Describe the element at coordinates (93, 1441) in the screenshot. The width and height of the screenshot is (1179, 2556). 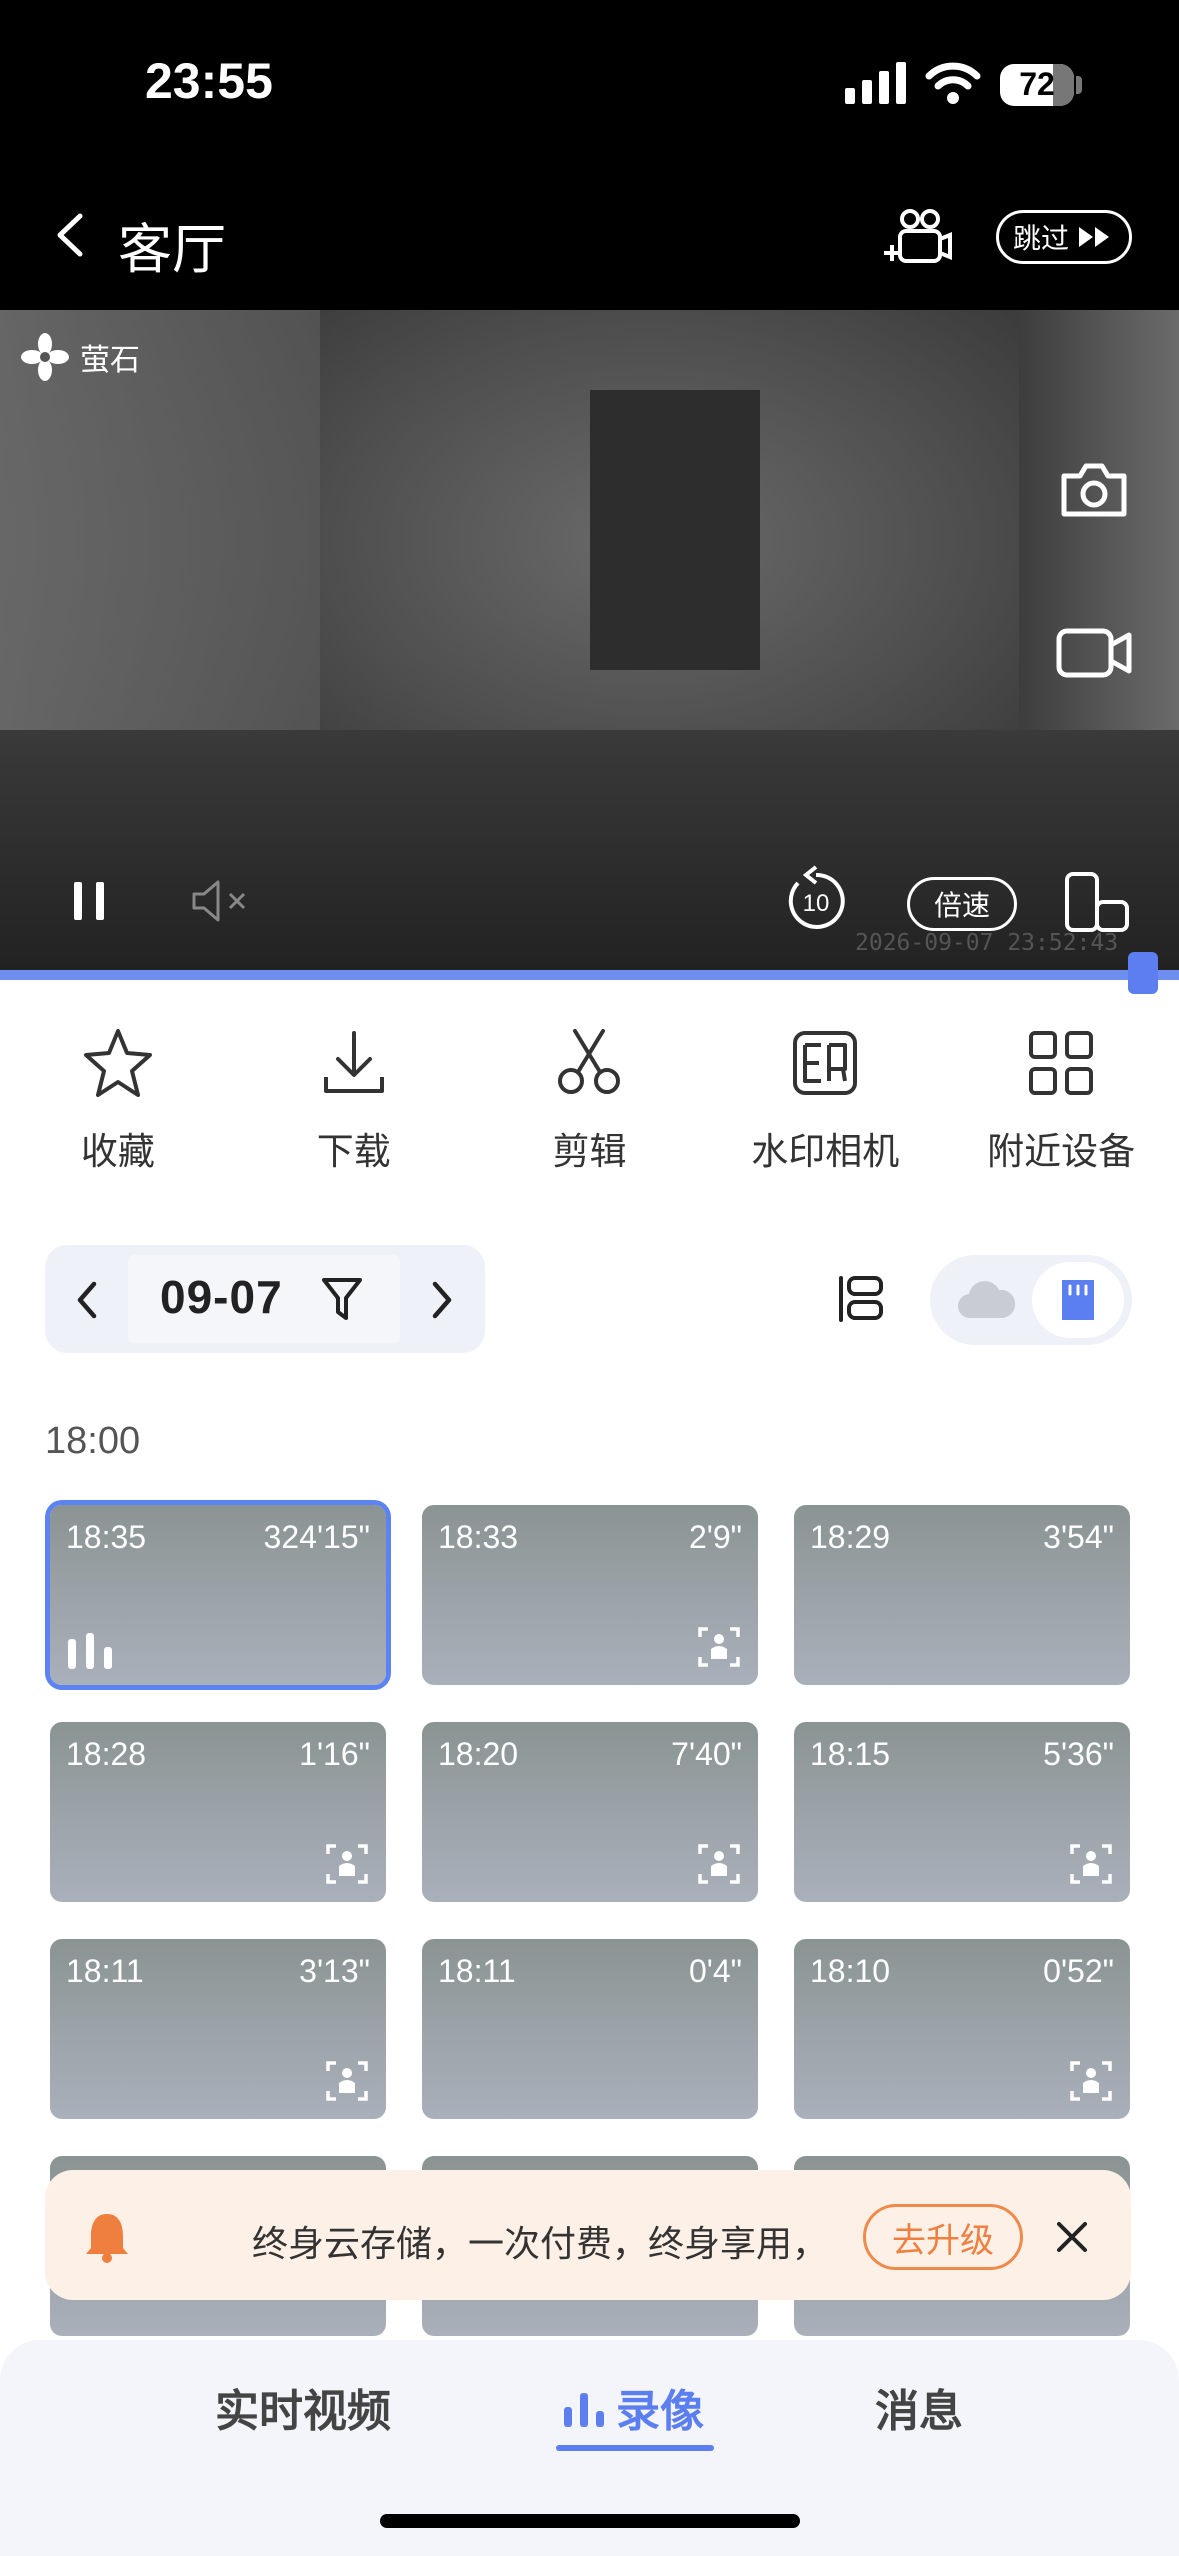
I see `section-time-header: 18:00` at that location.